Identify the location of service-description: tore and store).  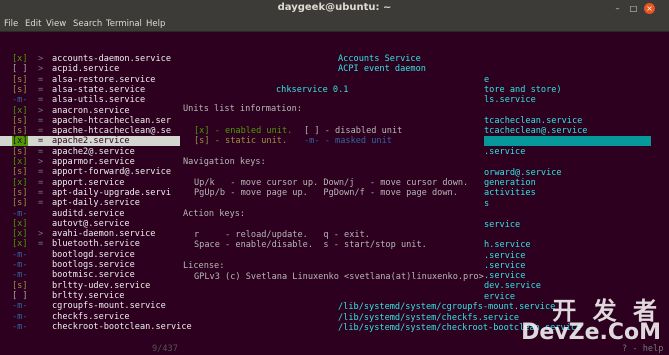
(523, 90).